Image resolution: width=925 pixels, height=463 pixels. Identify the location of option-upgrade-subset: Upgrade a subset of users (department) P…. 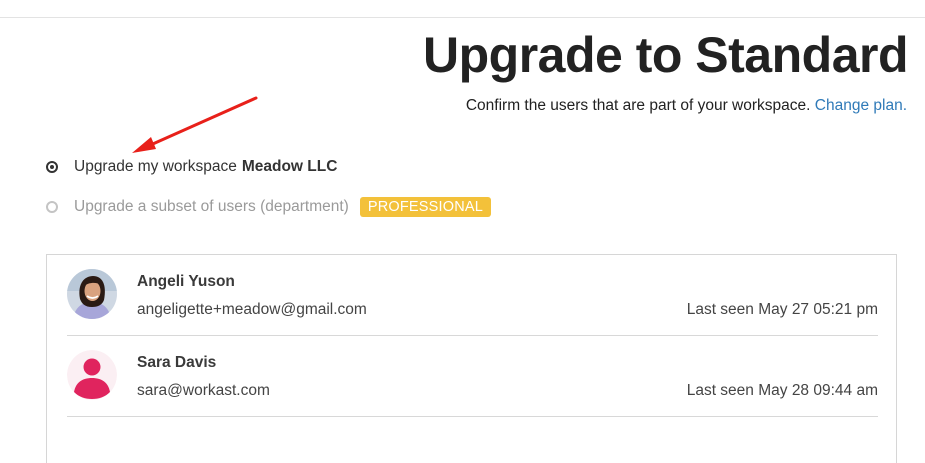
(269, 207).